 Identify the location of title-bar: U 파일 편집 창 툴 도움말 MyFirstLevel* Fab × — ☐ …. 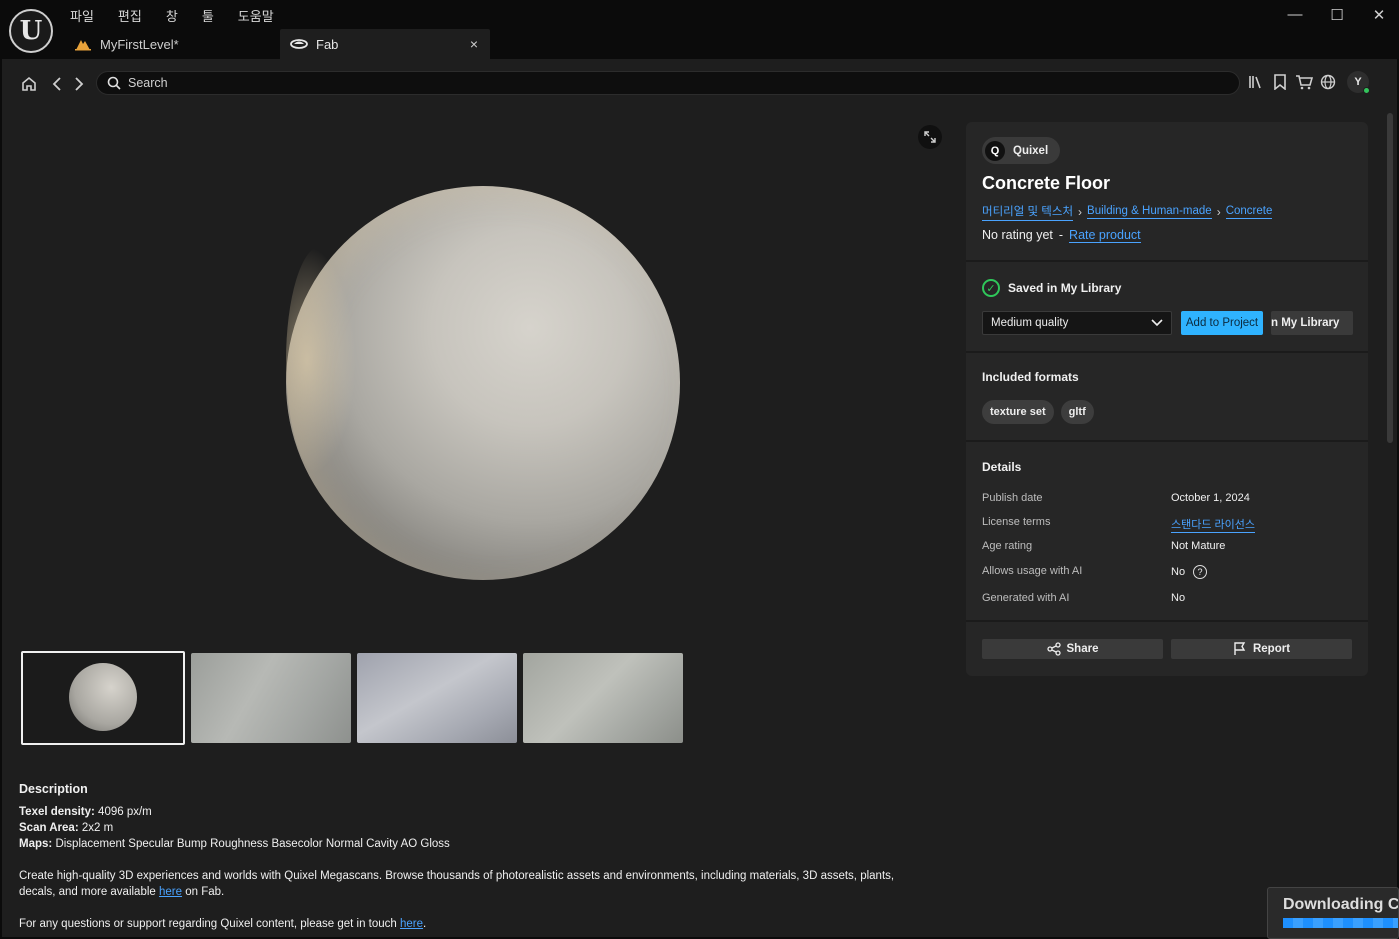
(699, 29).